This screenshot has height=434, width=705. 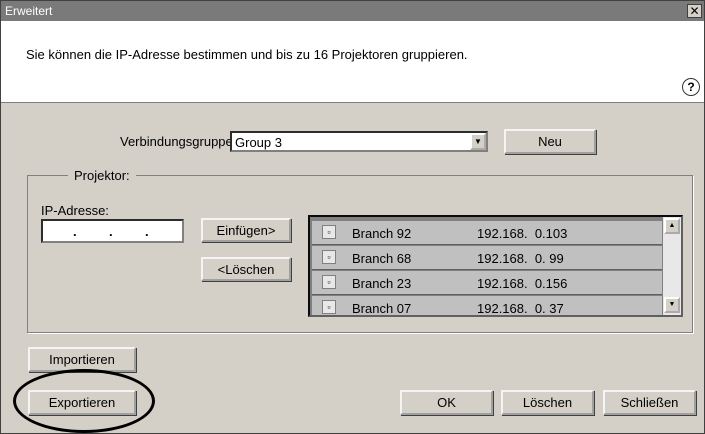 What do you see at coordinates (691, 87) in the screenshot?
I see `help-icon: ?` at bounding box center [691, 87].